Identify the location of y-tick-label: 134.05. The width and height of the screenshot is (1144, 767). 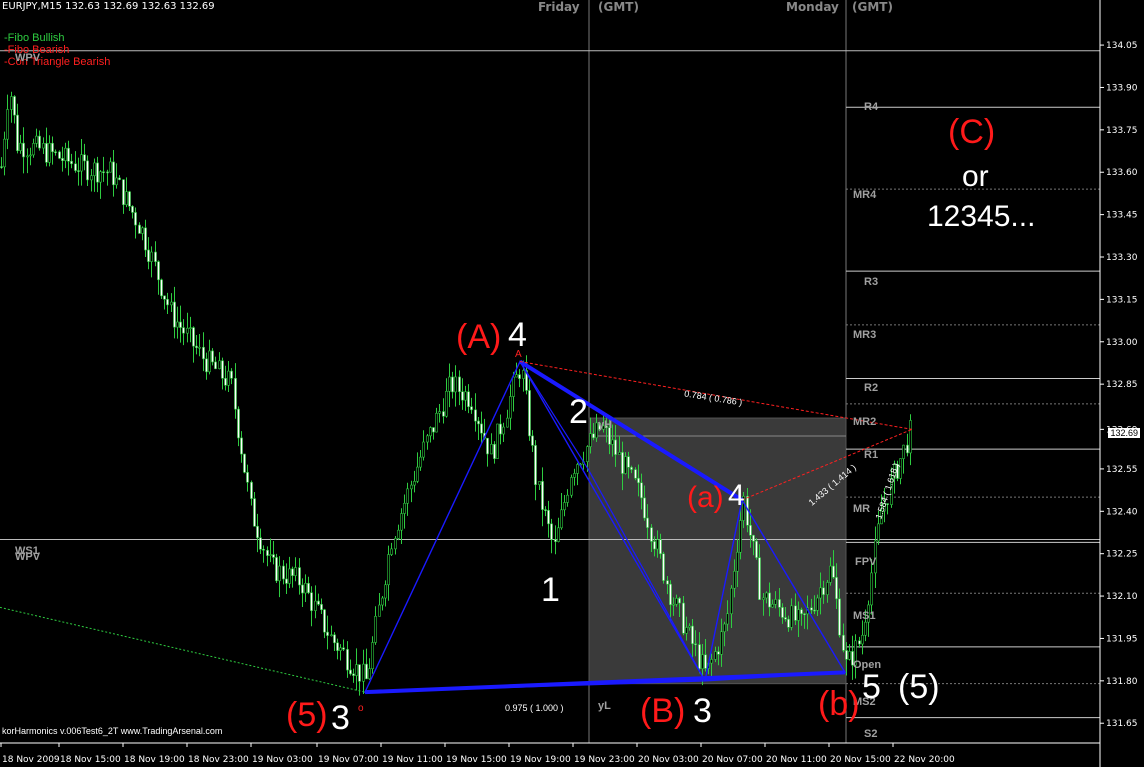
(1122, 46).